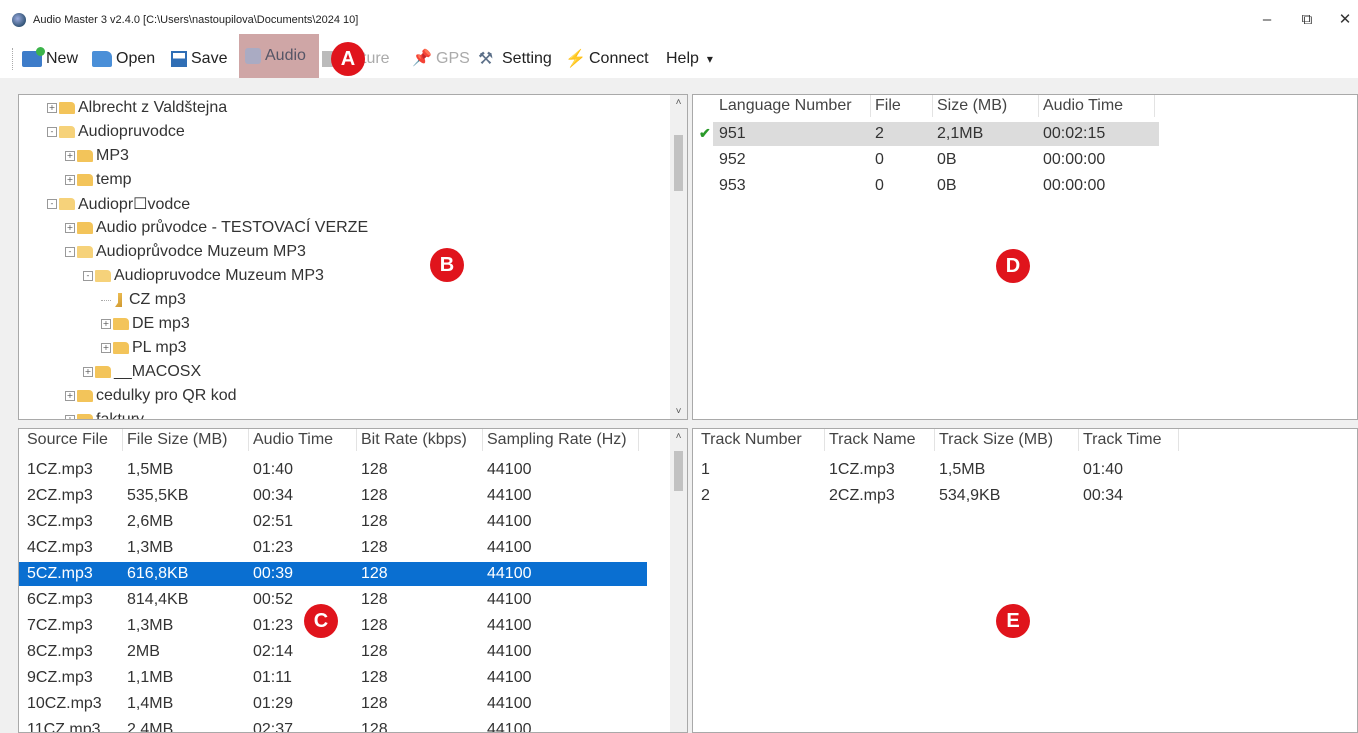 Image resolution: width=1358 pixels, height=733 pixels. Describe the element at coordinates (1074, 185) in the screenshot. I see `table-cell: 00:00:00` at that location.